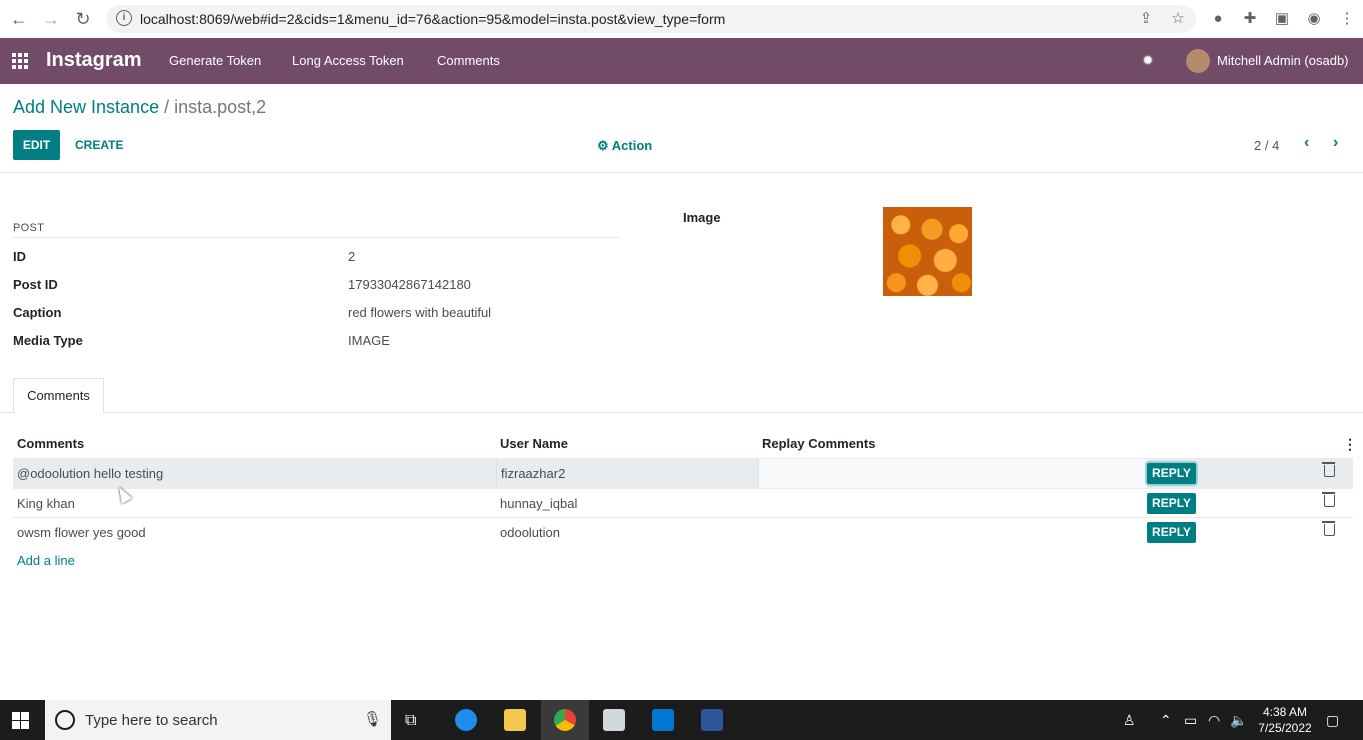  I want to click on field-value-media-type: IMAGE, so click(369, 340).